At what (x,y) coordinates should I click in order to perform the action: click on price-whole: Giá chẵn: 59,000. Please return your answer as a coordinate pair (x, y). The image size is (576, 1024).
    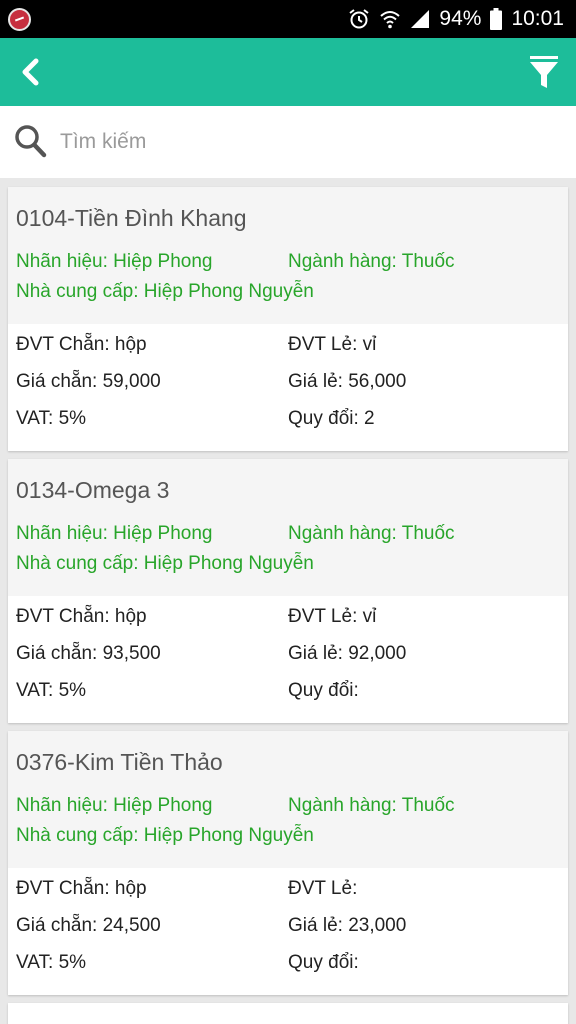
    Looking at the image, I should click on (88, 381).